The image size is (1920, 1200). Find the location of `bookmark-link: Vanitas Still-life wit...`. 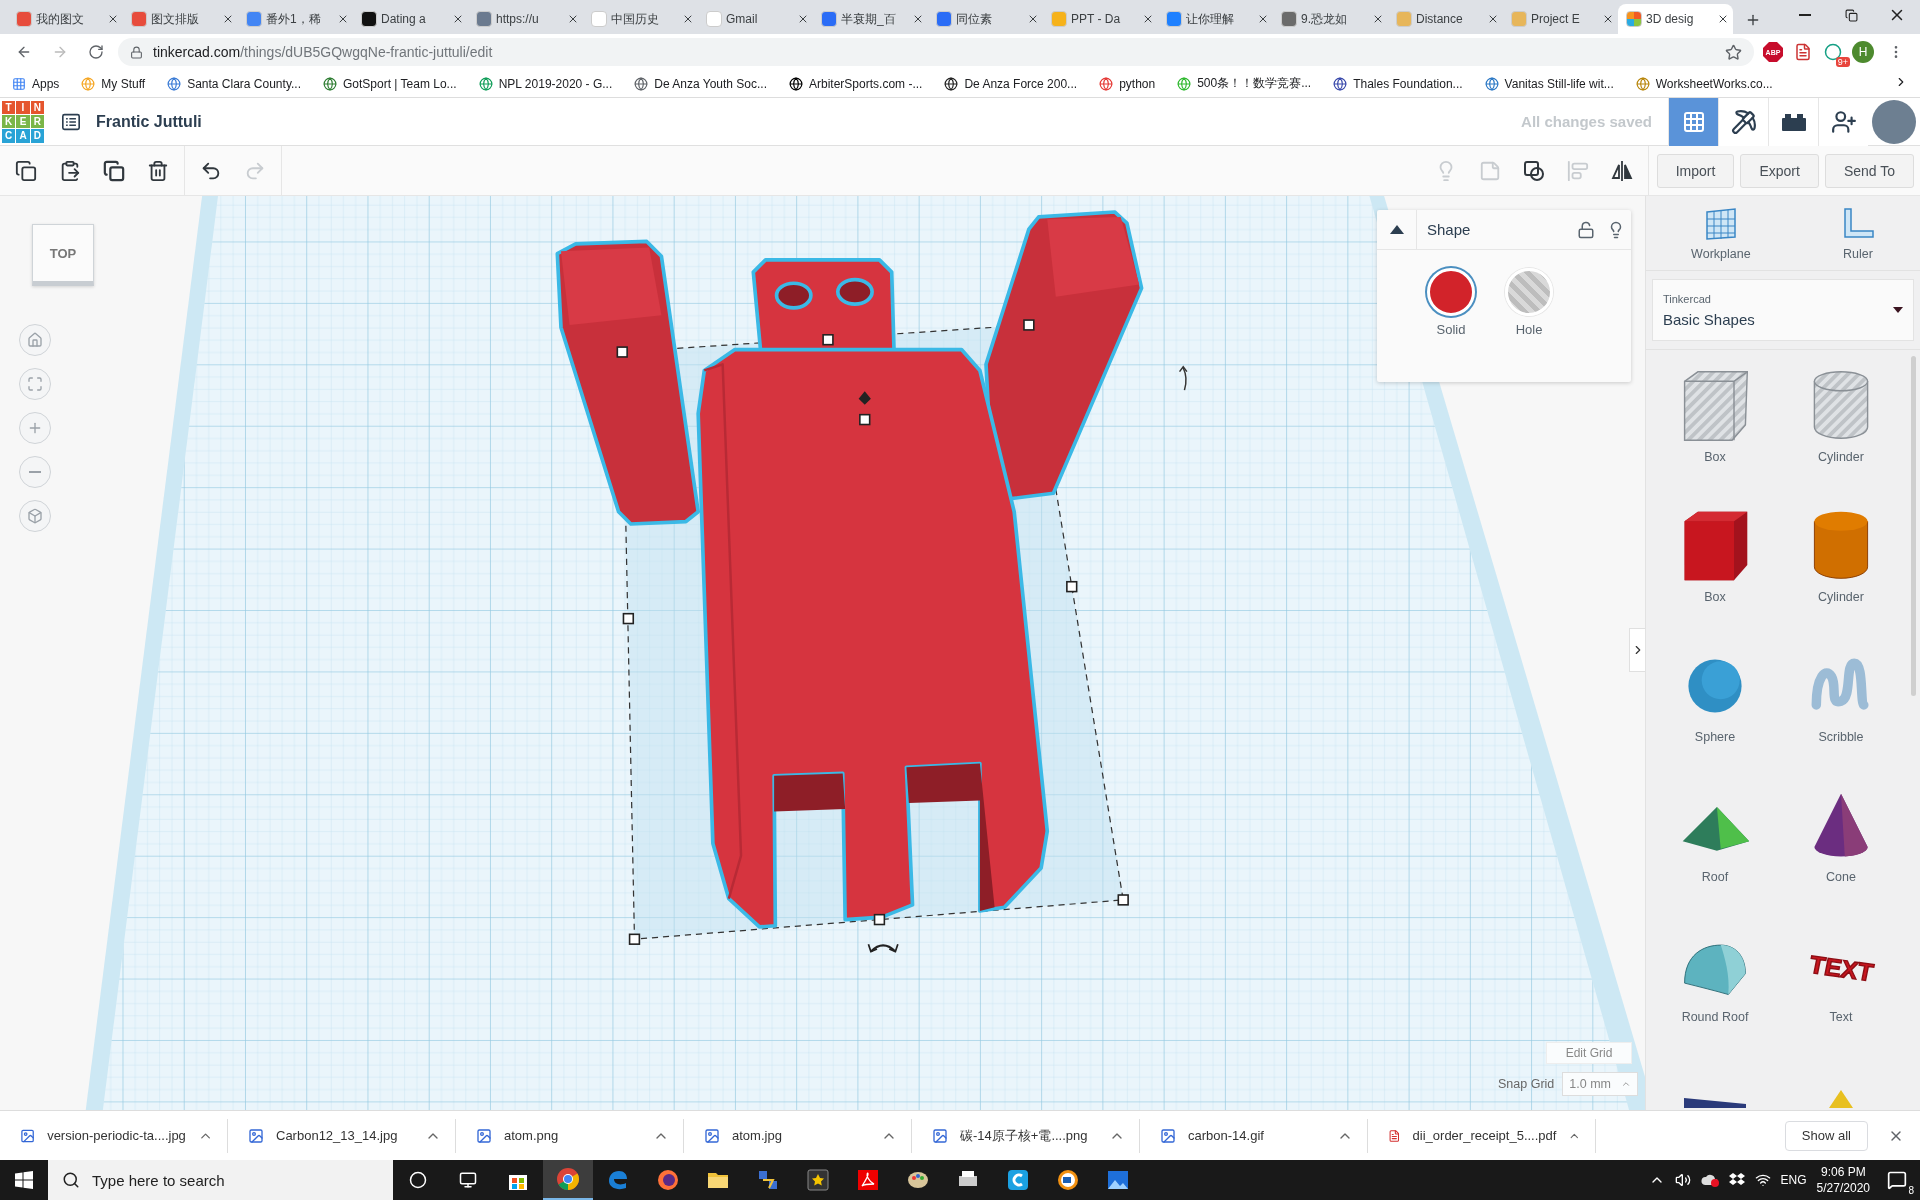

bookmark-link: Vanitas Still-life wit... is located at coordinates (1549, 83).